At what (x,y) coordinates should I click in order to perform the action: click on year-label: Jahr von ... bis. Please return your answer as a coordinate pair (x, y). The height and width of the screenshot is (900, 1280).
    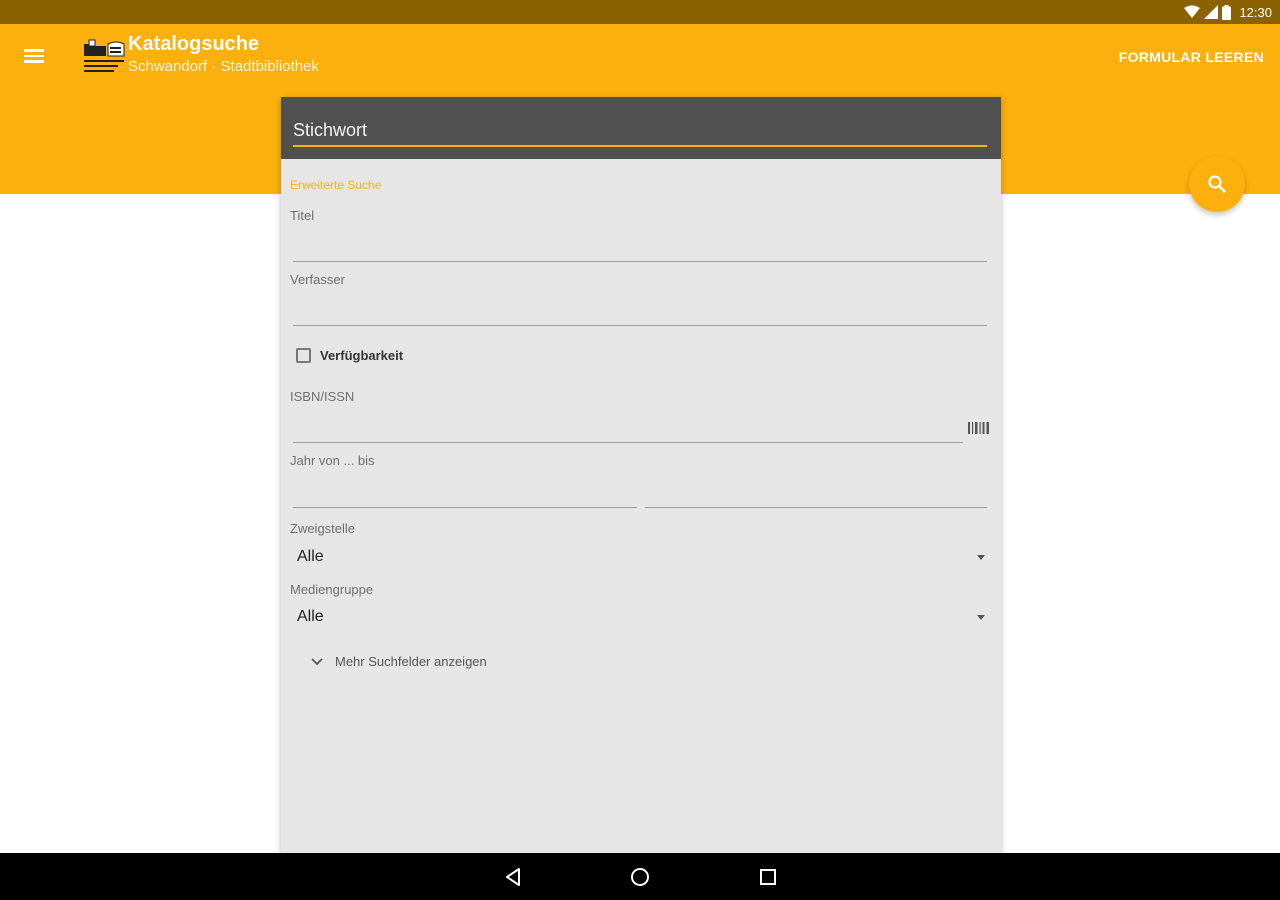
    Looking at the image, I should click on (332, 460).